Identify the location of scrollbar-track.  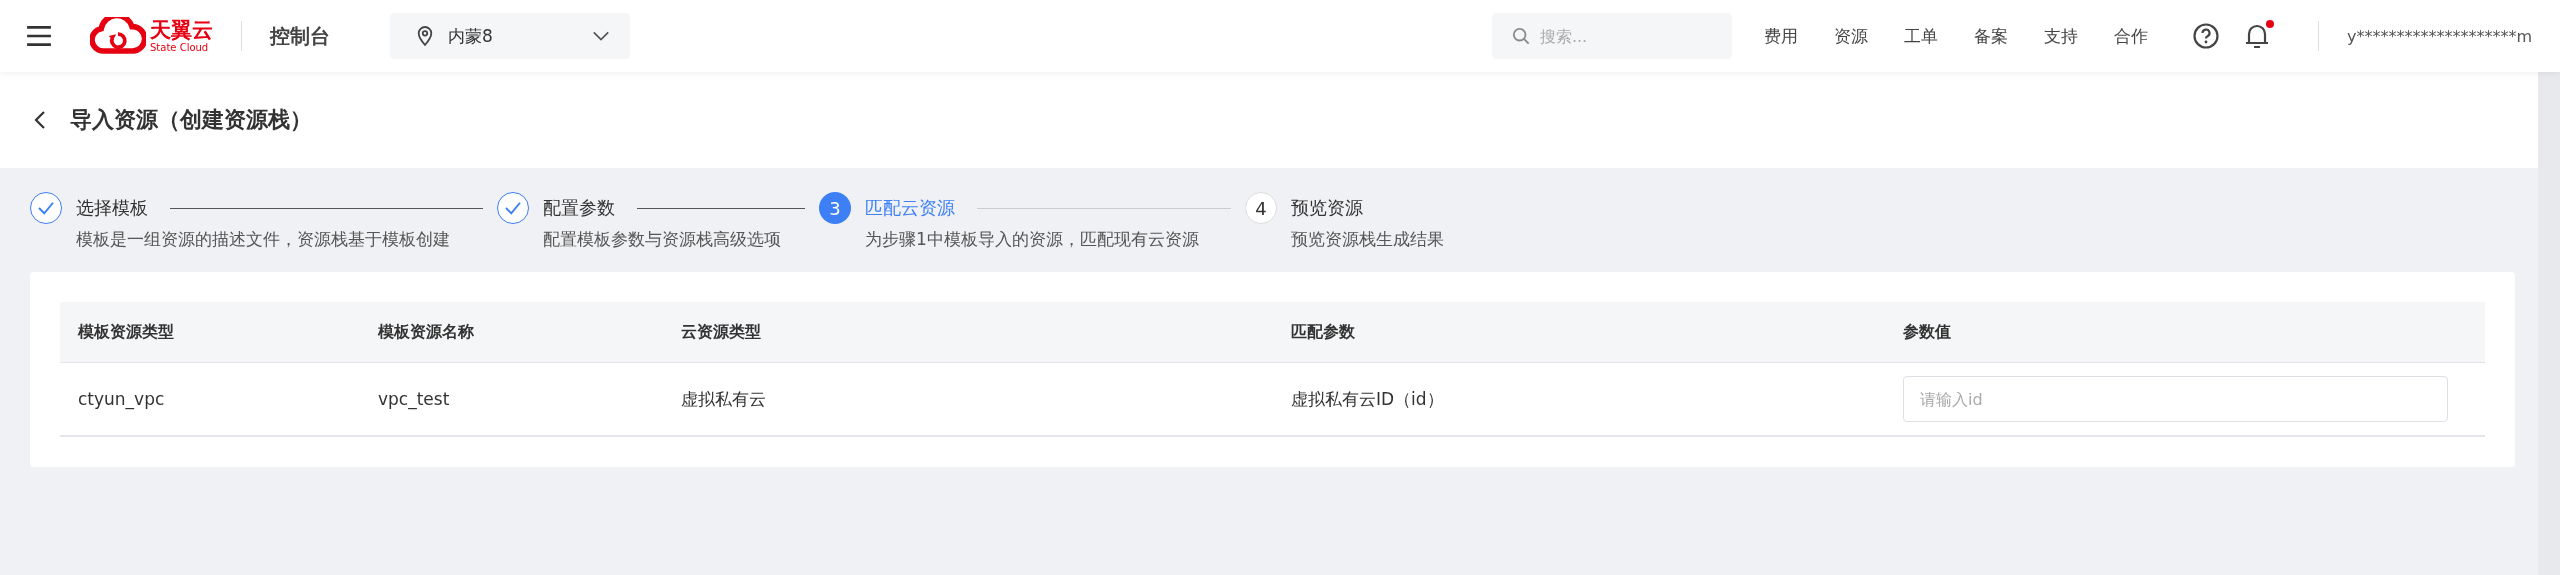
(2549, 323).